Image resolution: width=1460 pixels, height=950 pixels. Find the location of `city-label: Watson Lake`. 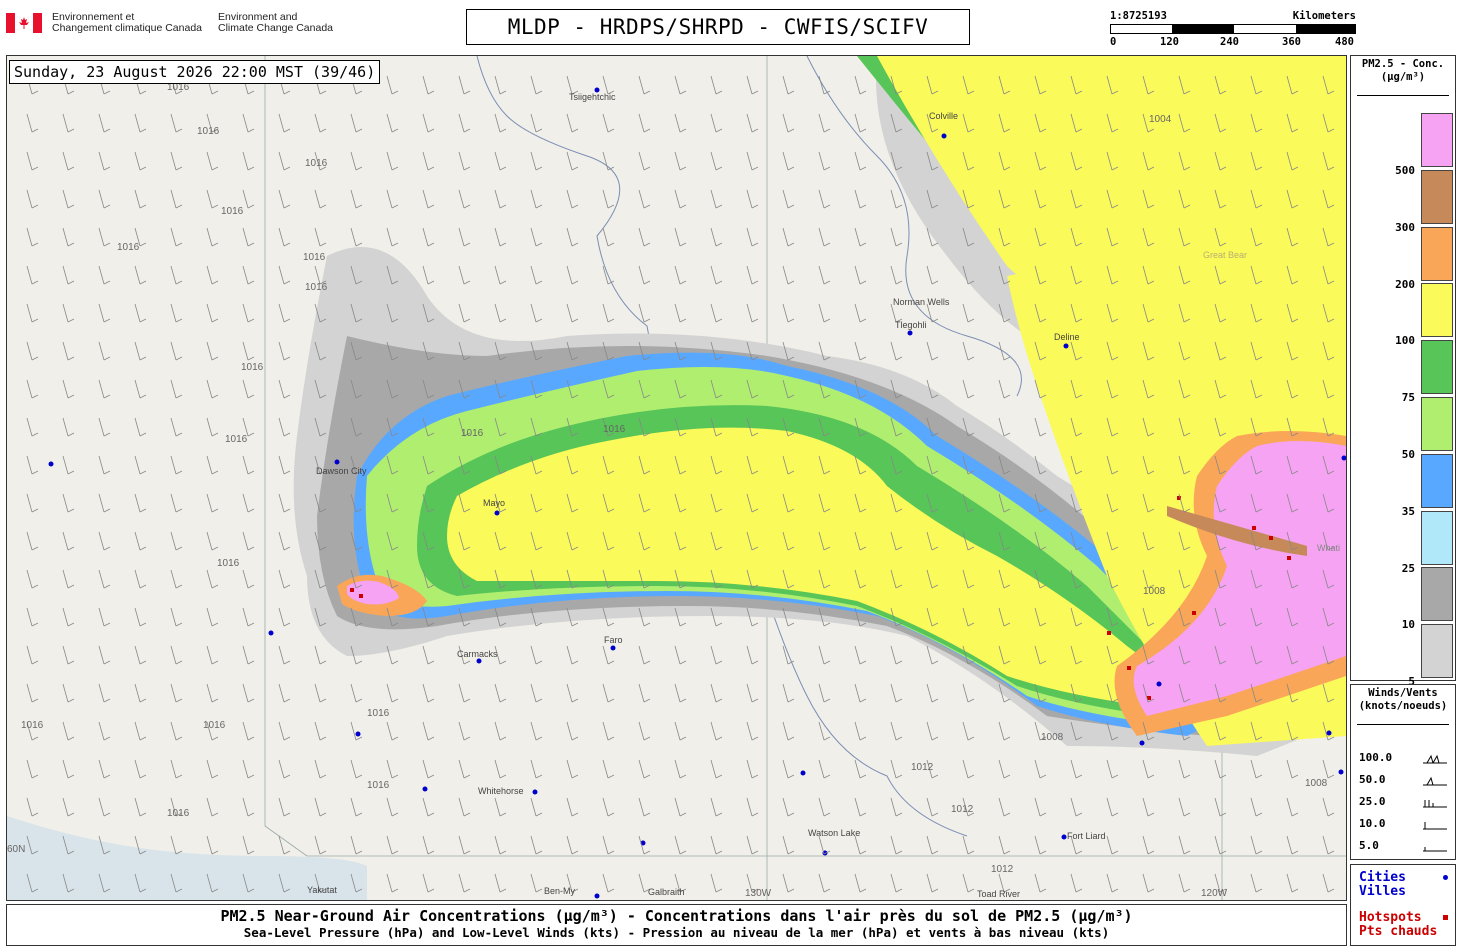

city-label: Watson Lake is located at coordinates (834, 833).